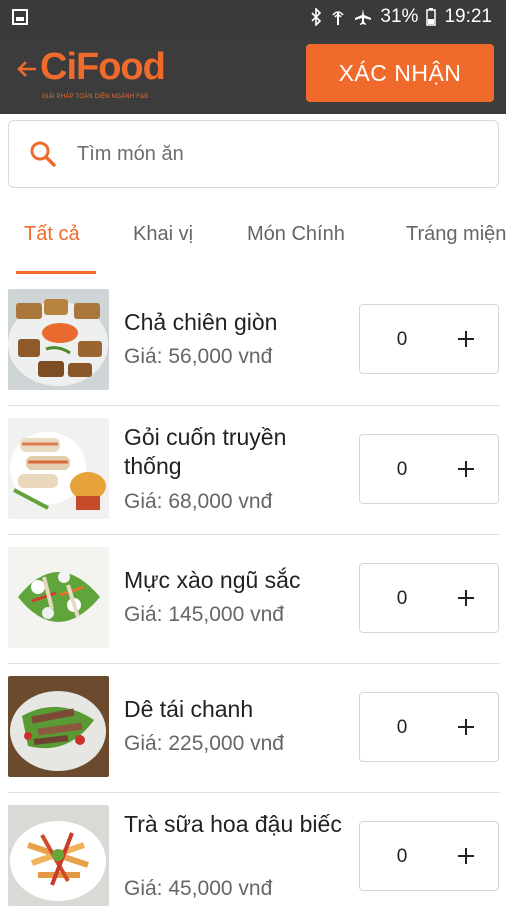  I want to click on gallery-icon, so click(20, 17).